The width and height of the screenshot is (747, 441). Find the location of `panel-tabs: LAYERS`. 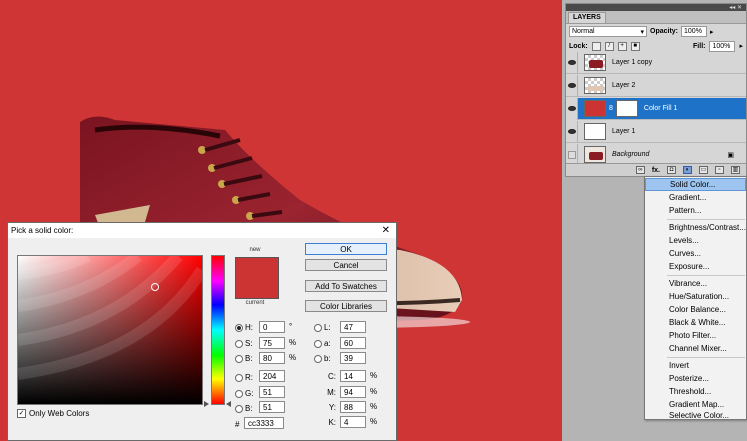

panel-tabs: LAYERS is located at coordinates (656, 17).